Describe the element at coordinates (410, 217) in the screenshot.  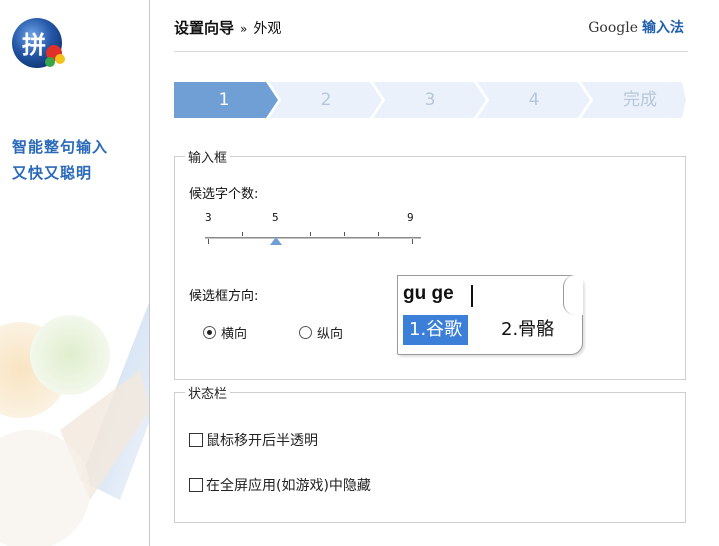
I see `slider-max-label: 9` at that location.